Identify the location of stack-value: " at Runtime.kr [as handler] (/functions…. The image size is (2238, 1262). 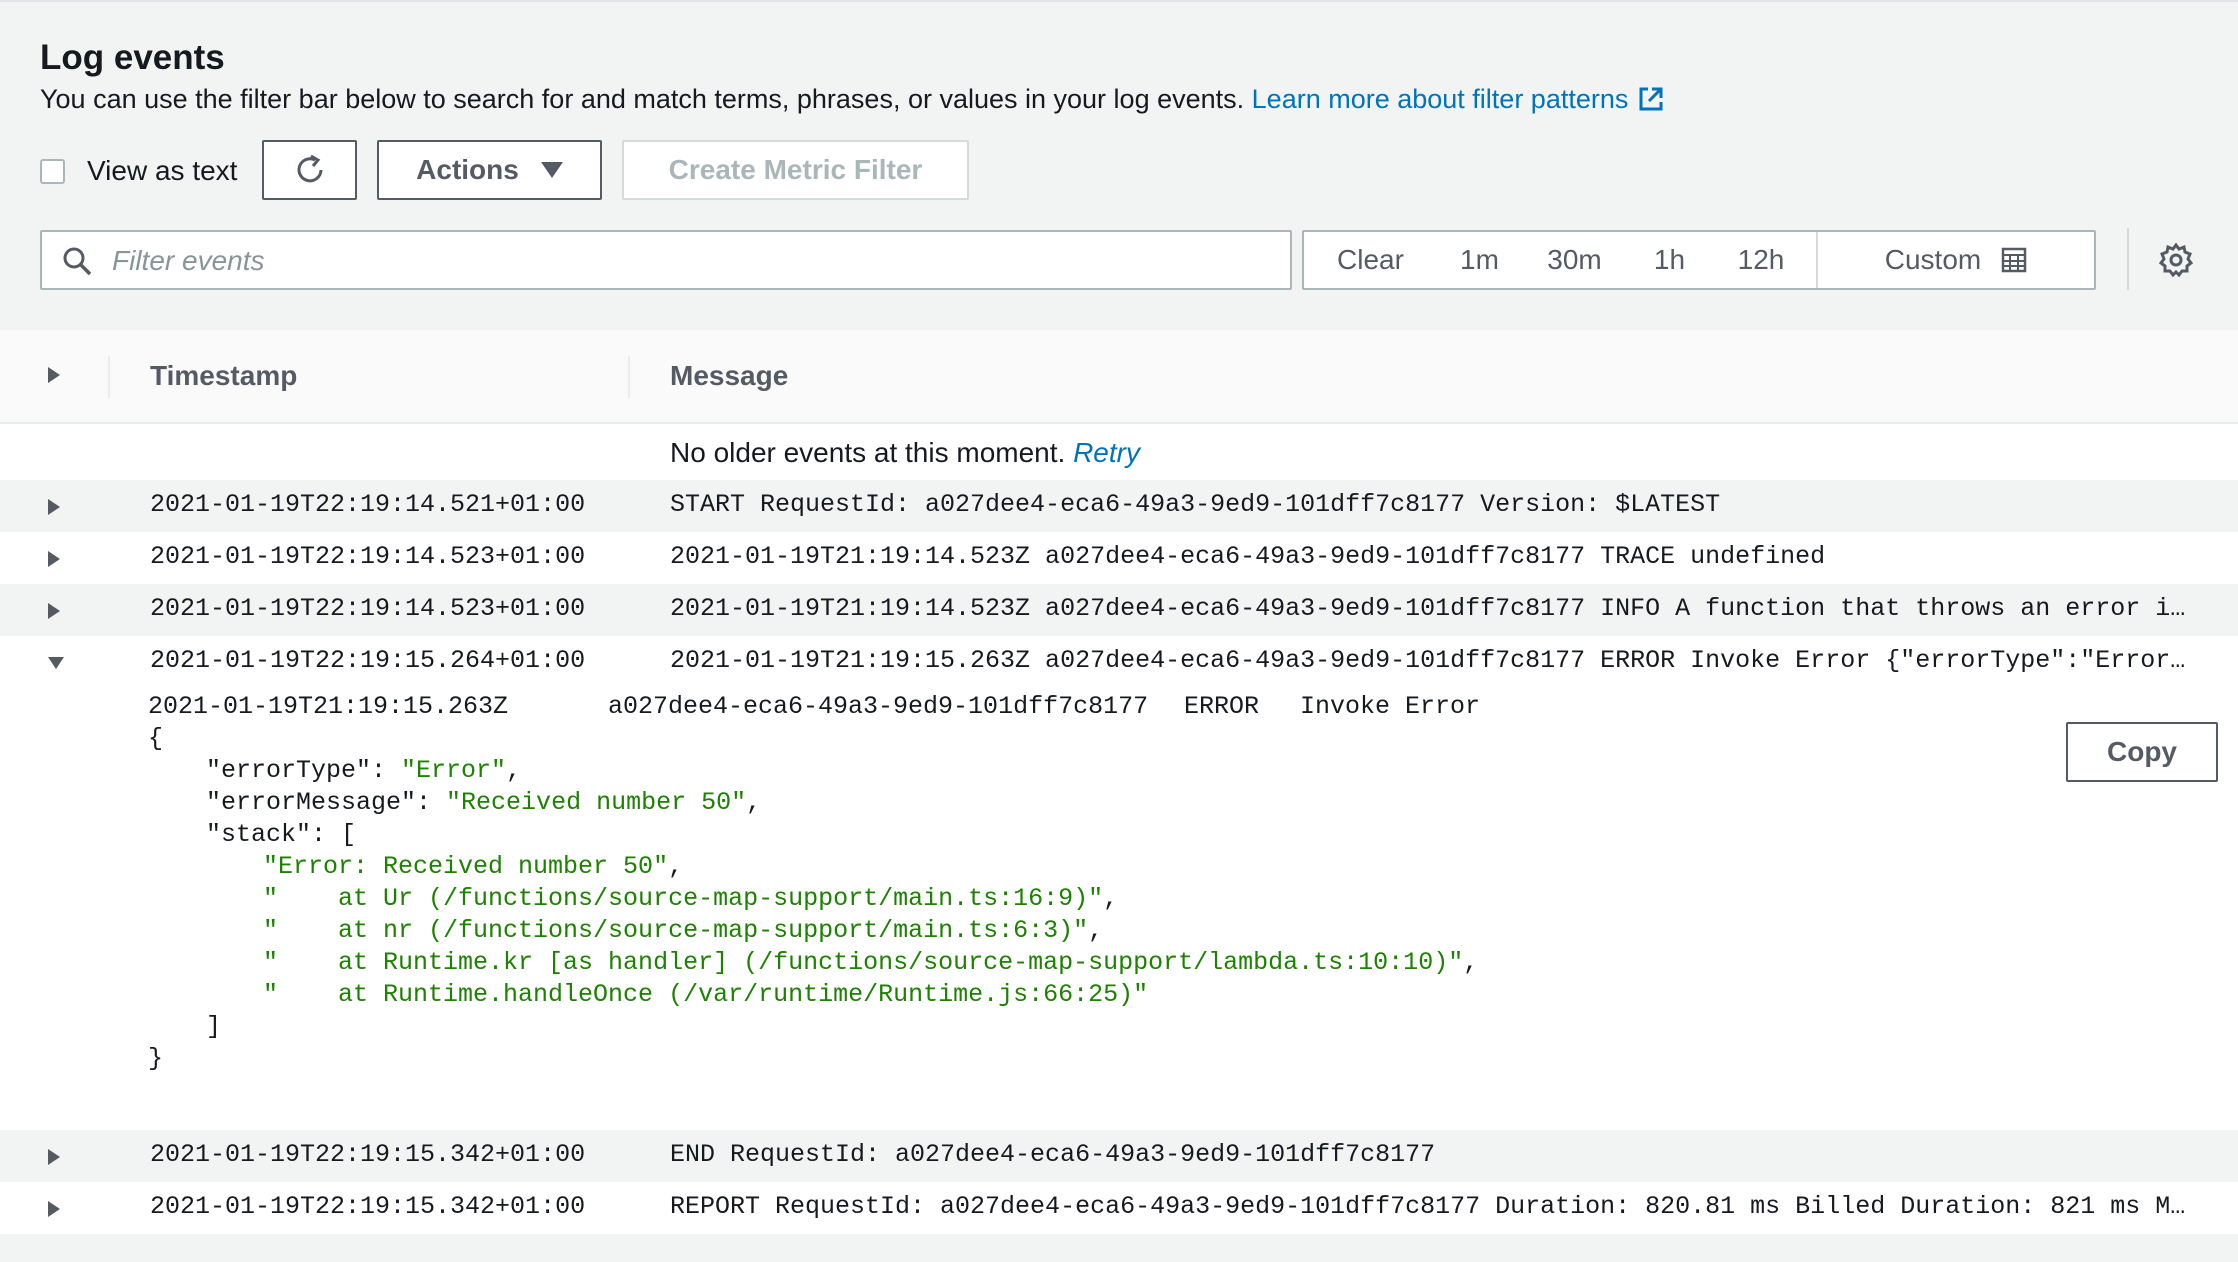
(863, 962).